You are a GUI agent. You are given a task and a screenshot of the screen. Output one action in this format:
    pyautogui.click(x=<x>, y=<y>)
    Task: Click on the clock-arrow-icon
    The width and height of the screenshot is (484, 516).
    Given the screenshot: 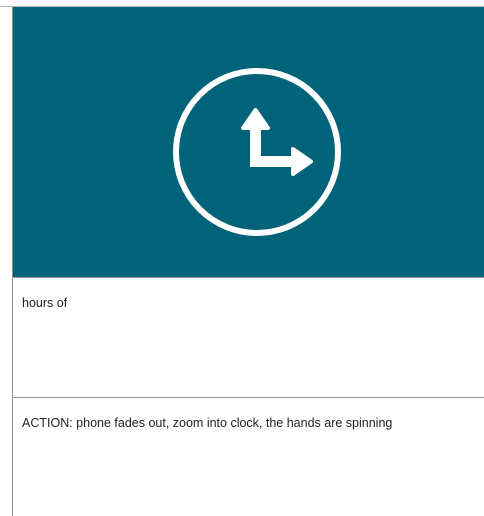 What is the action you would take?
    pyautogui.click(x=257, y=152)
    